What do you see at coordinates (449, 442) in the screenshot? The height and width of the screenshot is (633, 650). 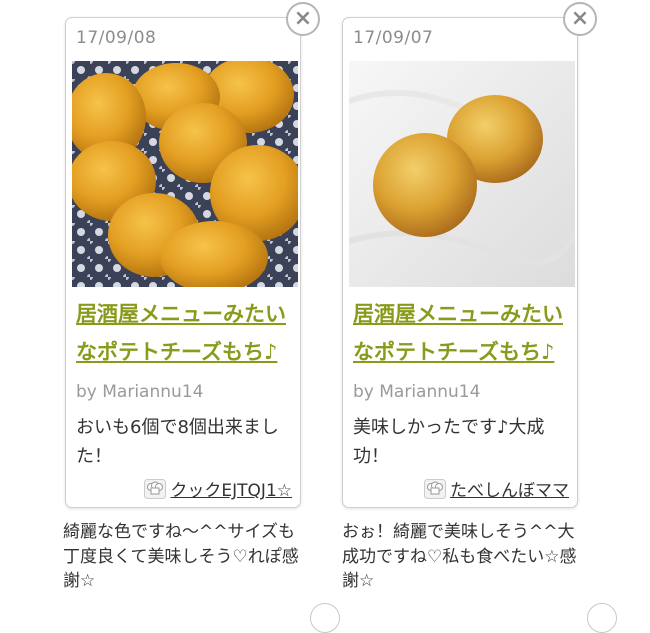 I see `report-comment: 美味しかったです♪大成功！` at bounding box center [449, 442].